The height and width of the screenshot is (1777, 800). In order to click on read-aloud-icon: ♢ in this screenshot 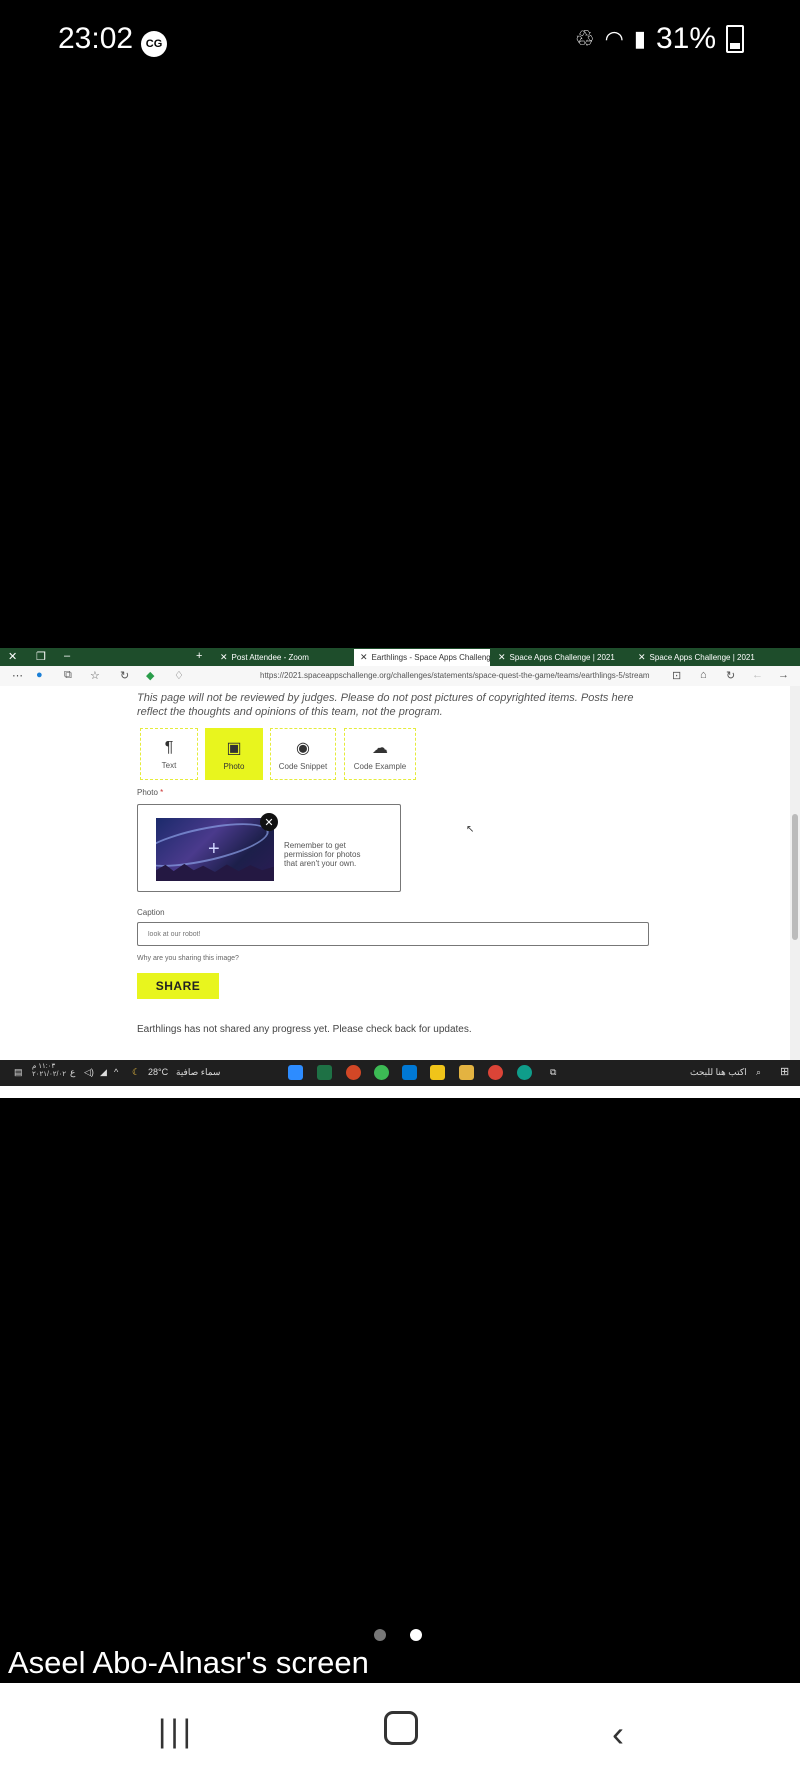, I will do `click(179, 675)`.